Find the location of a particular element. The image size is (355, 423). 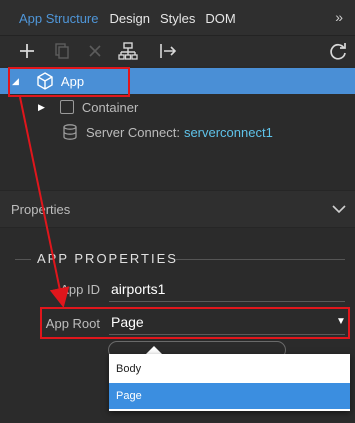

tab-dom: DOM is located at coordinates (220, 18).